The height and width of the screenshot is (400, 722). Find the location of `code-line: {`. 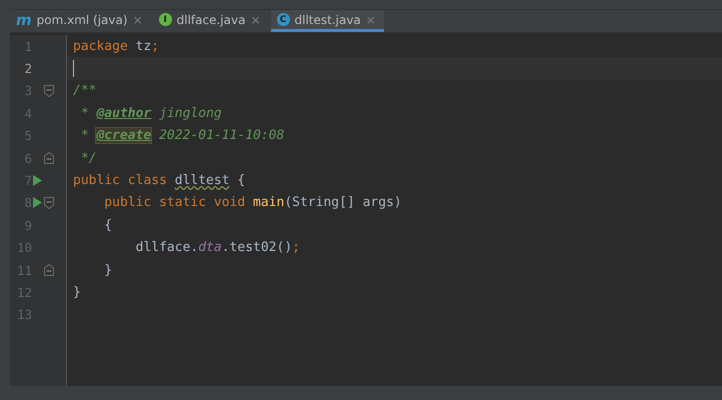

code-line: { is located at coordinates (108, 225).